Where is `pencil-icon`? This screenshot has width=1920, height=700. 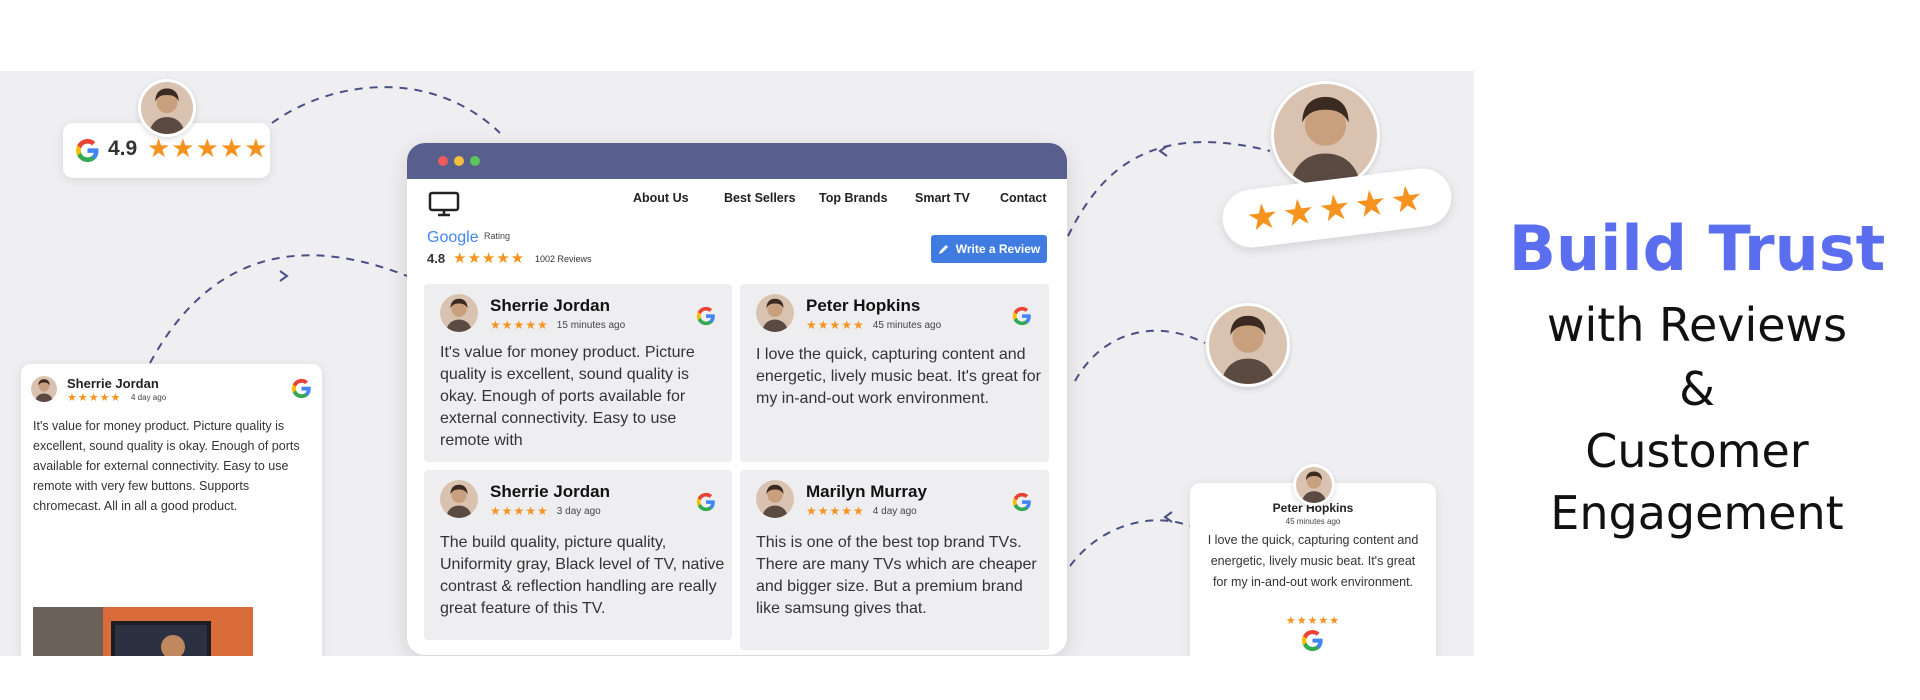
pencil-icon is located at coordinates (943, 249).